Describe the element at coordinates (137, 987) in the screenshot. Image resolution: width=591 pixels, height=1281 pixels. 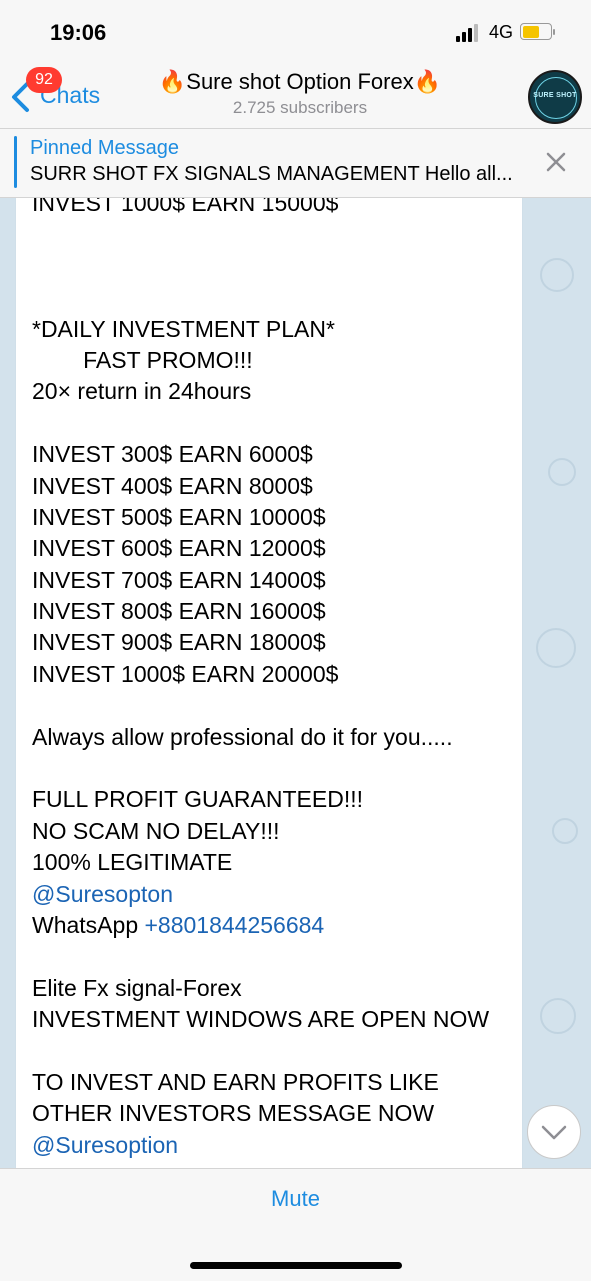
I see `message-line-text: Elite Fx signal-Forex` at that location.